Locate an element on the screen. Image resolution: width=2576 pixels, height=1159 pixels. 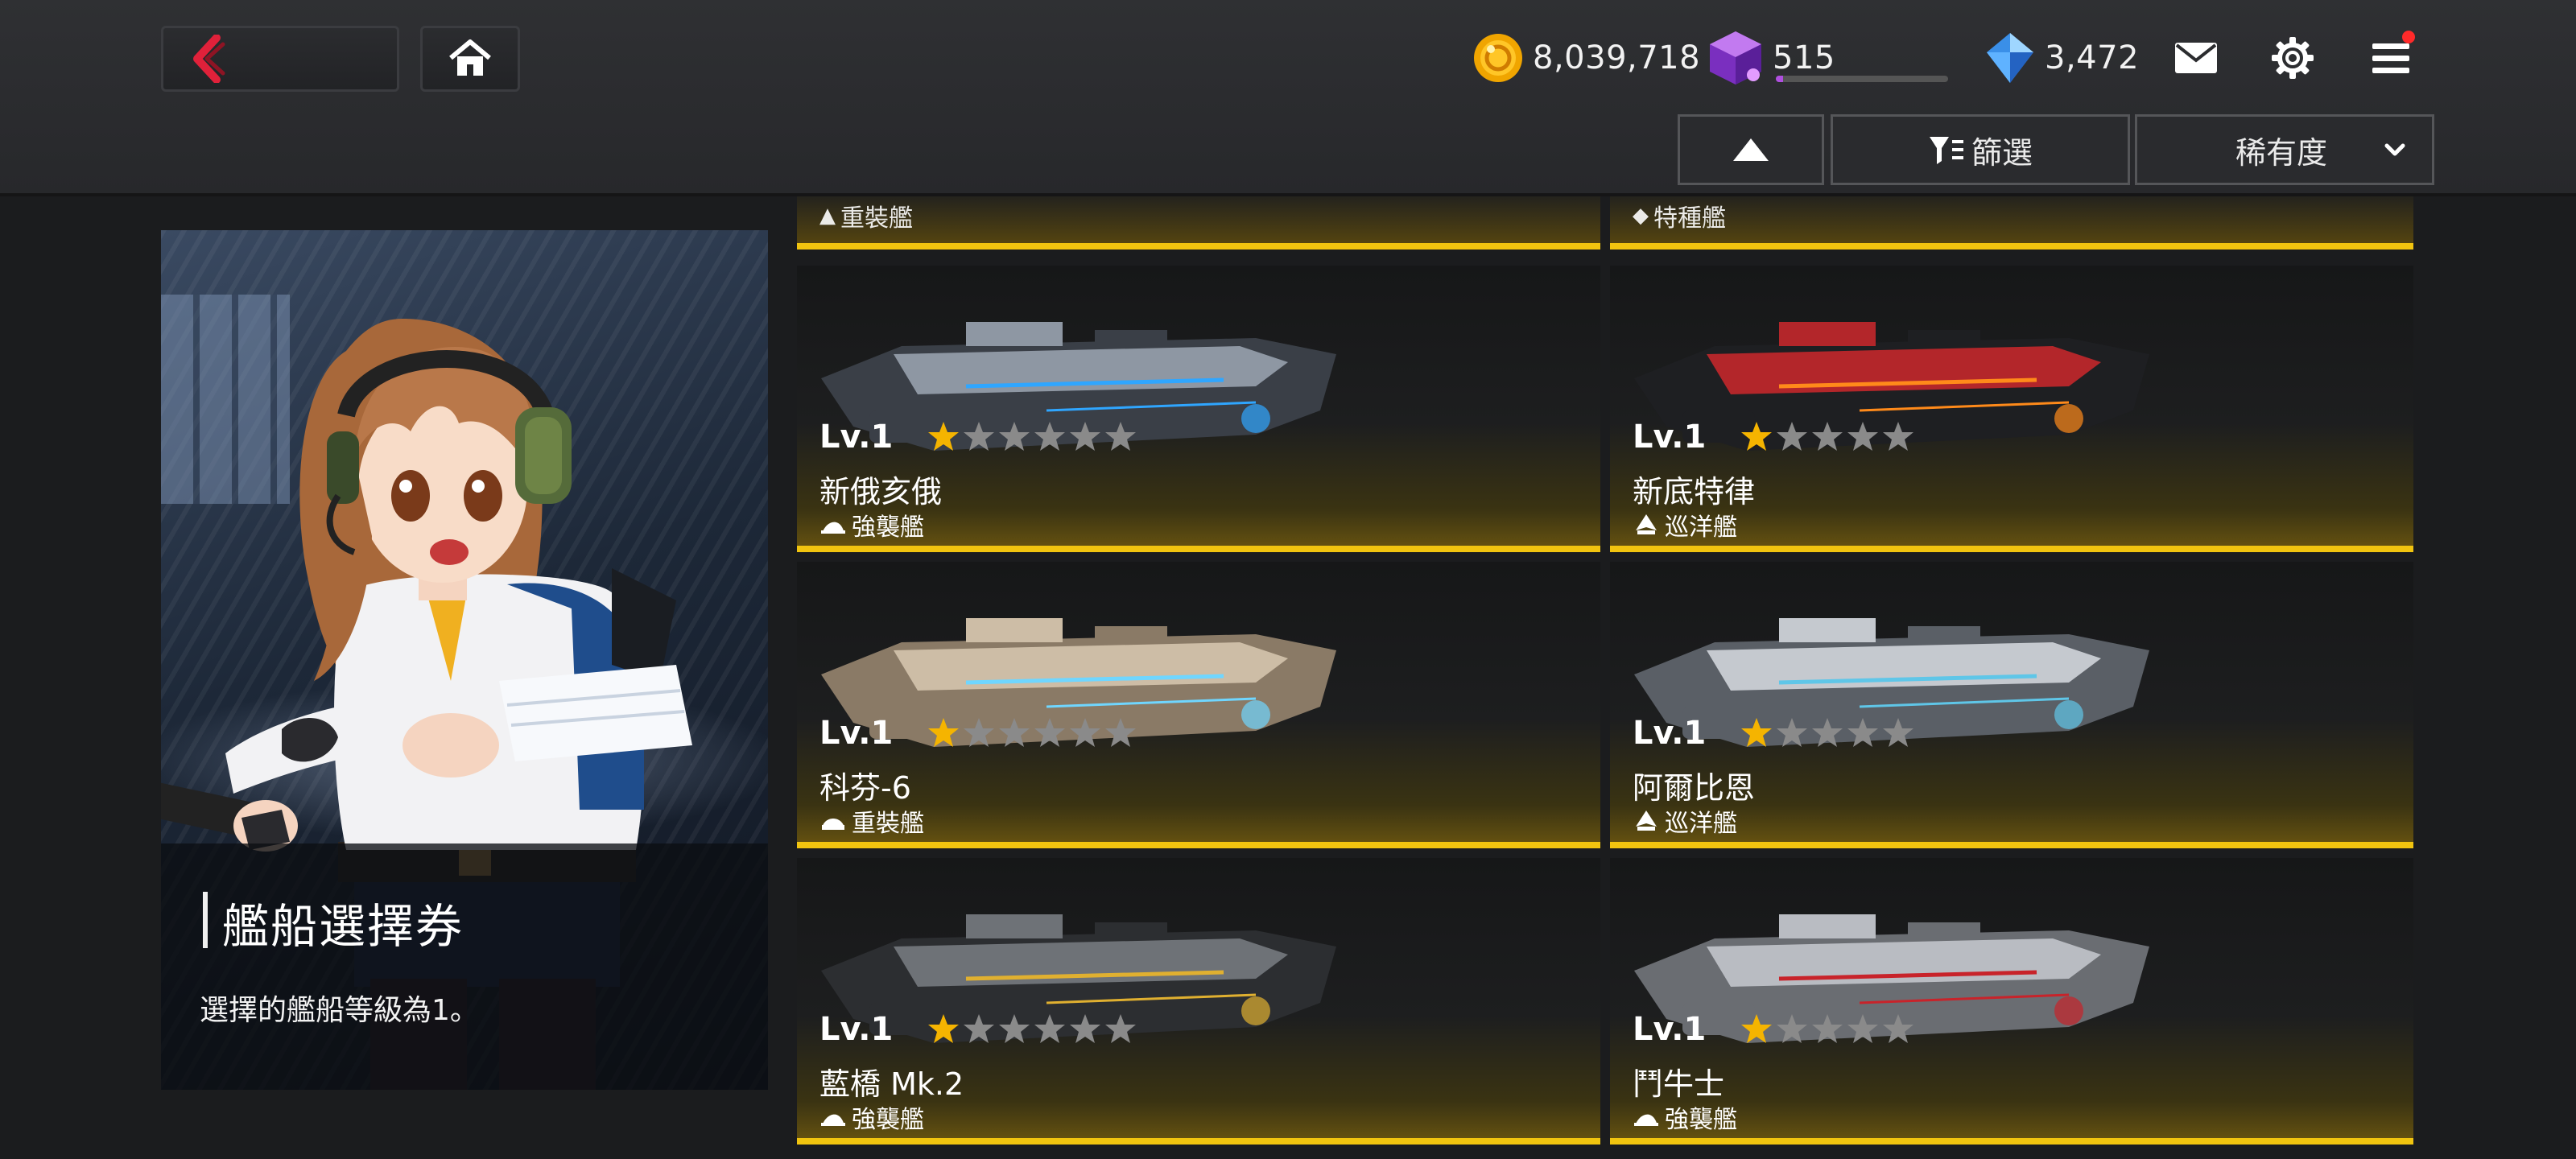
filter-button: 篩選 is located at coordinates (1980, 149).